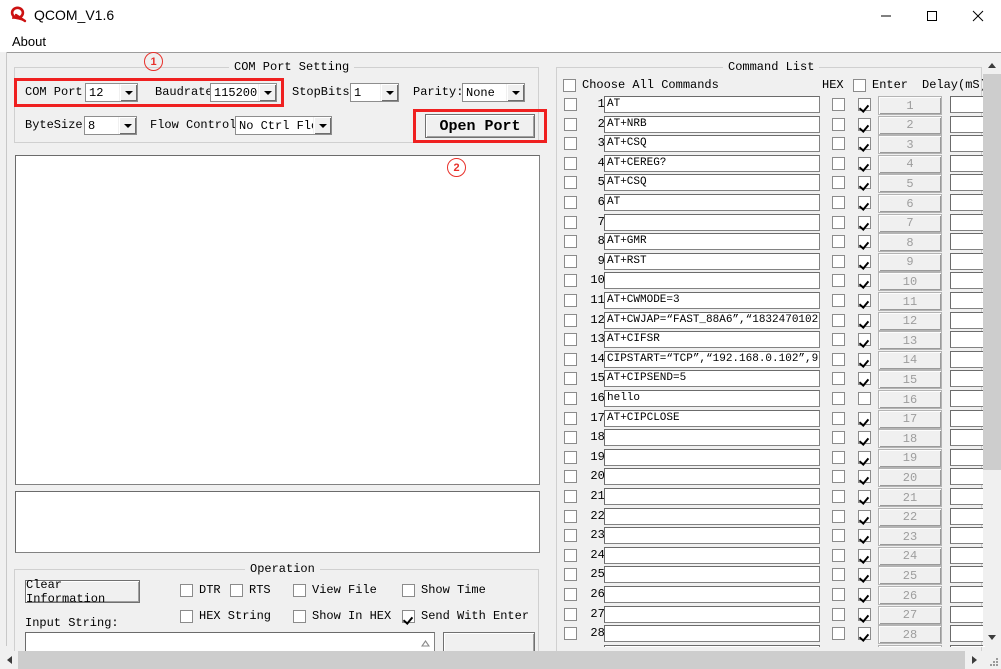 This screenshot has height=669, width=1001. I want to click on command-send-button: 29, so click(910, 645).